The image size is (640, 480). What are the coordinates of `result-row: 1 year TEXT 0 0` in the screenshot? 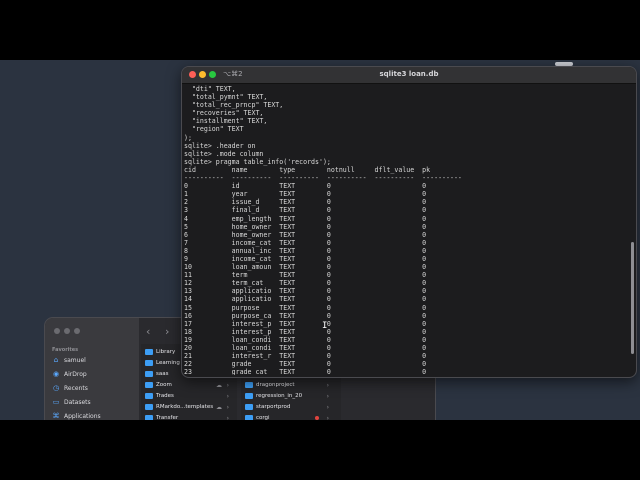 It's located at (323, 194).